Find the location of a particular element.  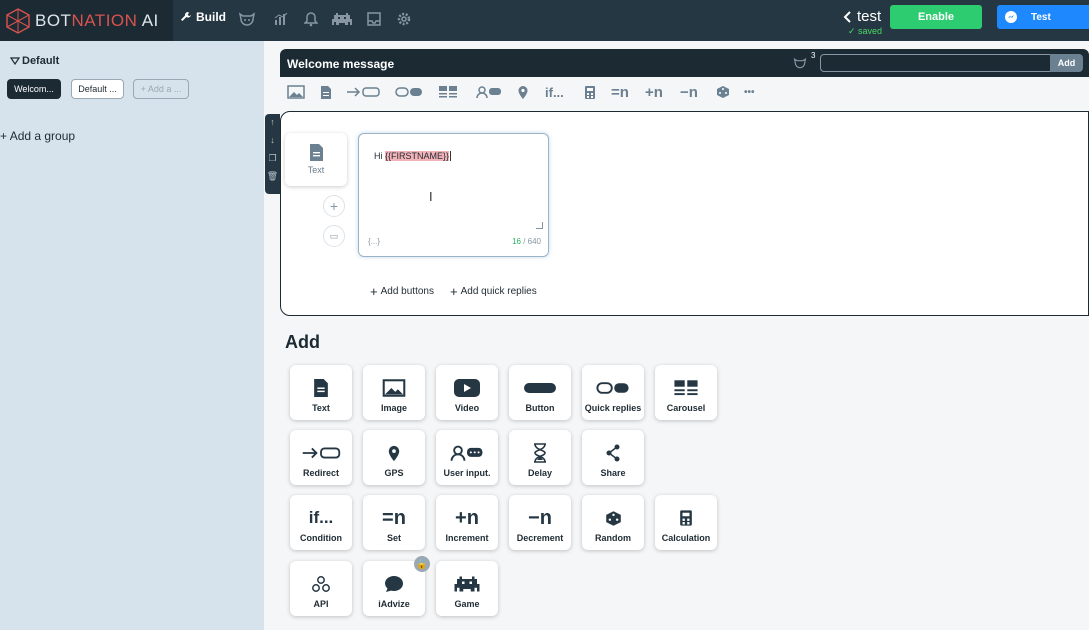

tile-image: Image is located at coordinates (394, 392).